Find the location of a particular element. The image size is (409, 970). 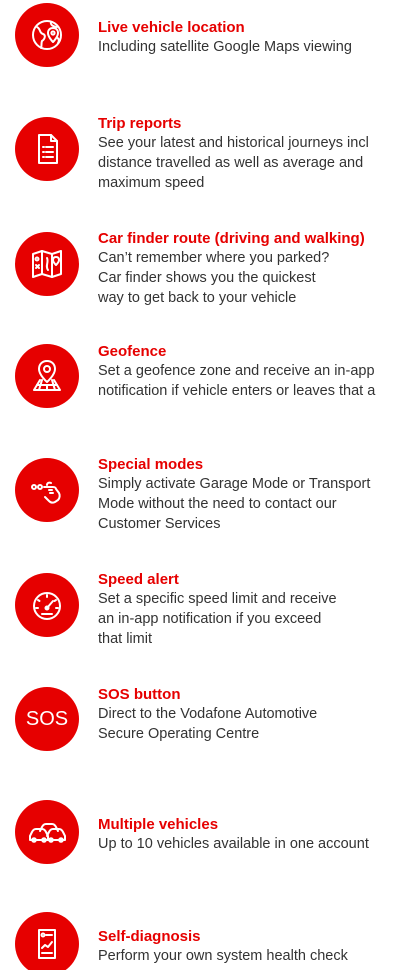

speedometer-icon is located at coordinates (47, 606).